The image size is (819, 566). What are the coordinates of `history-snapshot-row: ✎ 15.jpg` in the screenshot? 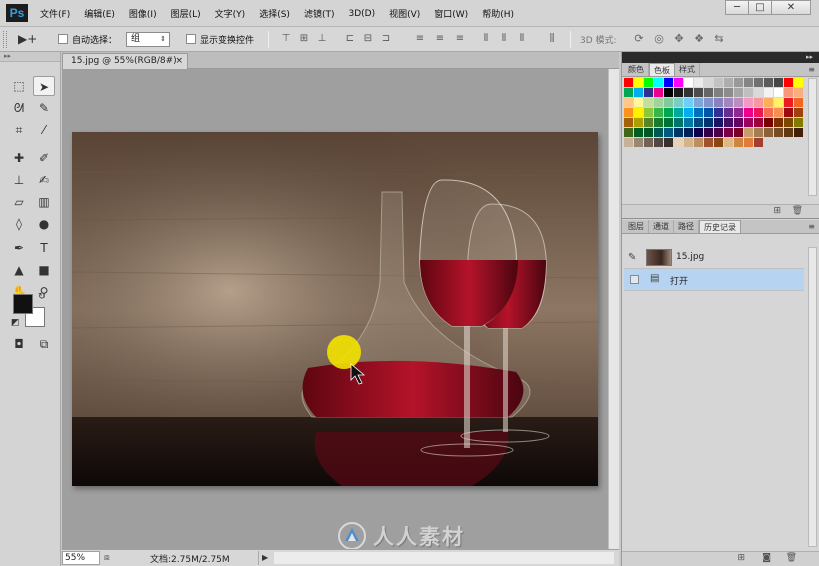 It's located at (714, 258).